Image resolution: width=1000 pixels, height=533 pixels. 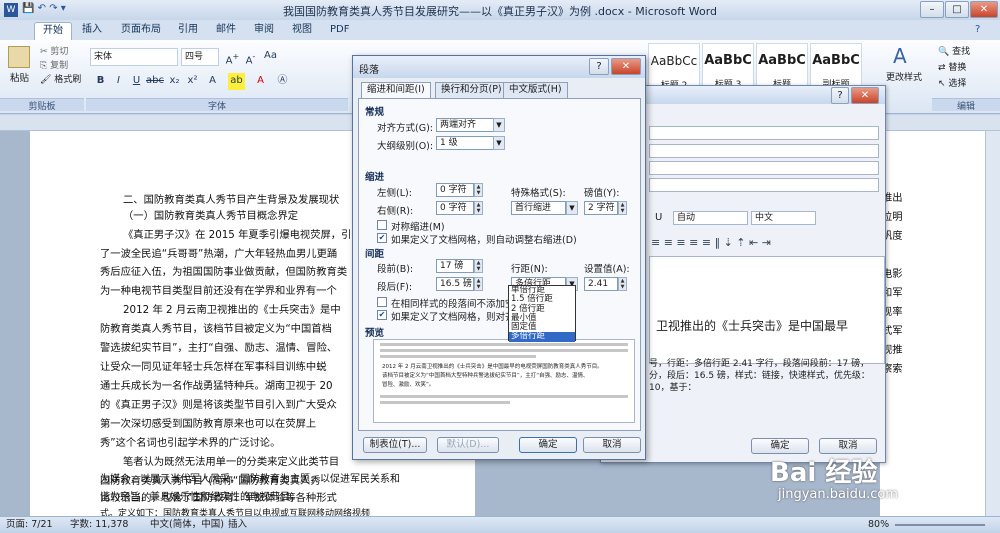 What do you see at coordinates (465, 125) in the screenshot?
I see `alignment-select: 两端对齐` at bounding box center [465, 125].